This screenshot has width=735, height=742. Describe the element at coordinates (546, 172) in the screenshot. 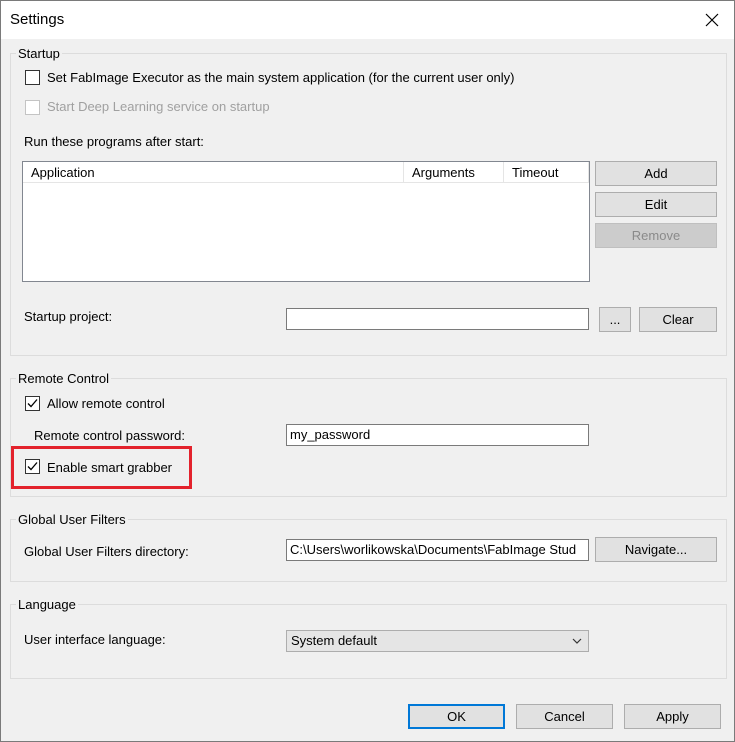

I see `column-timeout: Timeout` at that location.